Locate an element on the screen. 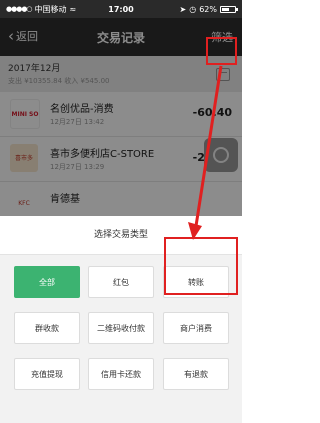 The width and height of the screenshot is (320, 423). option-all: 全部 is located at coordinates (47, 282).